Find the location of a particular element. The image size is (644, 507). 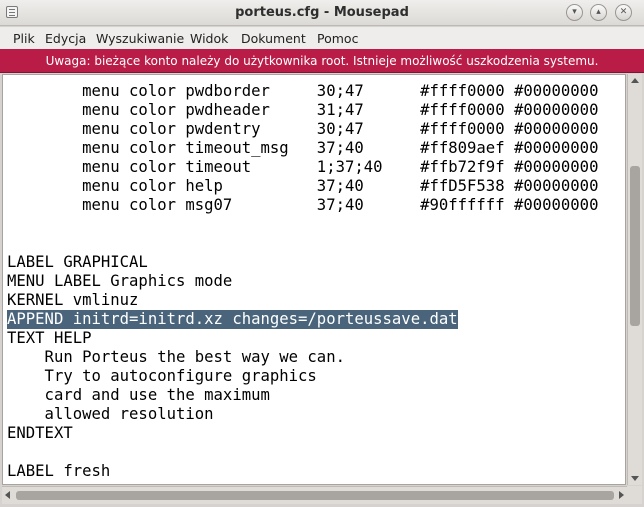

editor-line: TEXT HELP is located at coordinates (49, 338).